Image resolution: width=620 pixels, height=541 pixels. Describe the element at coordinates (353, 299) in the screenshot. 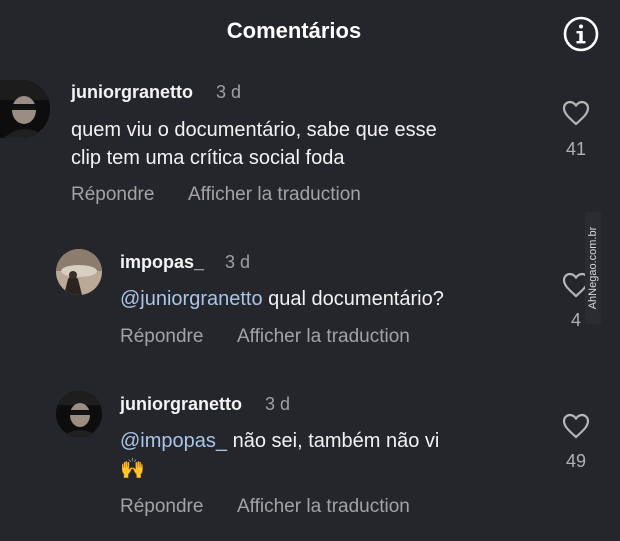

I see `comment-body: qual documentário?` at that location.